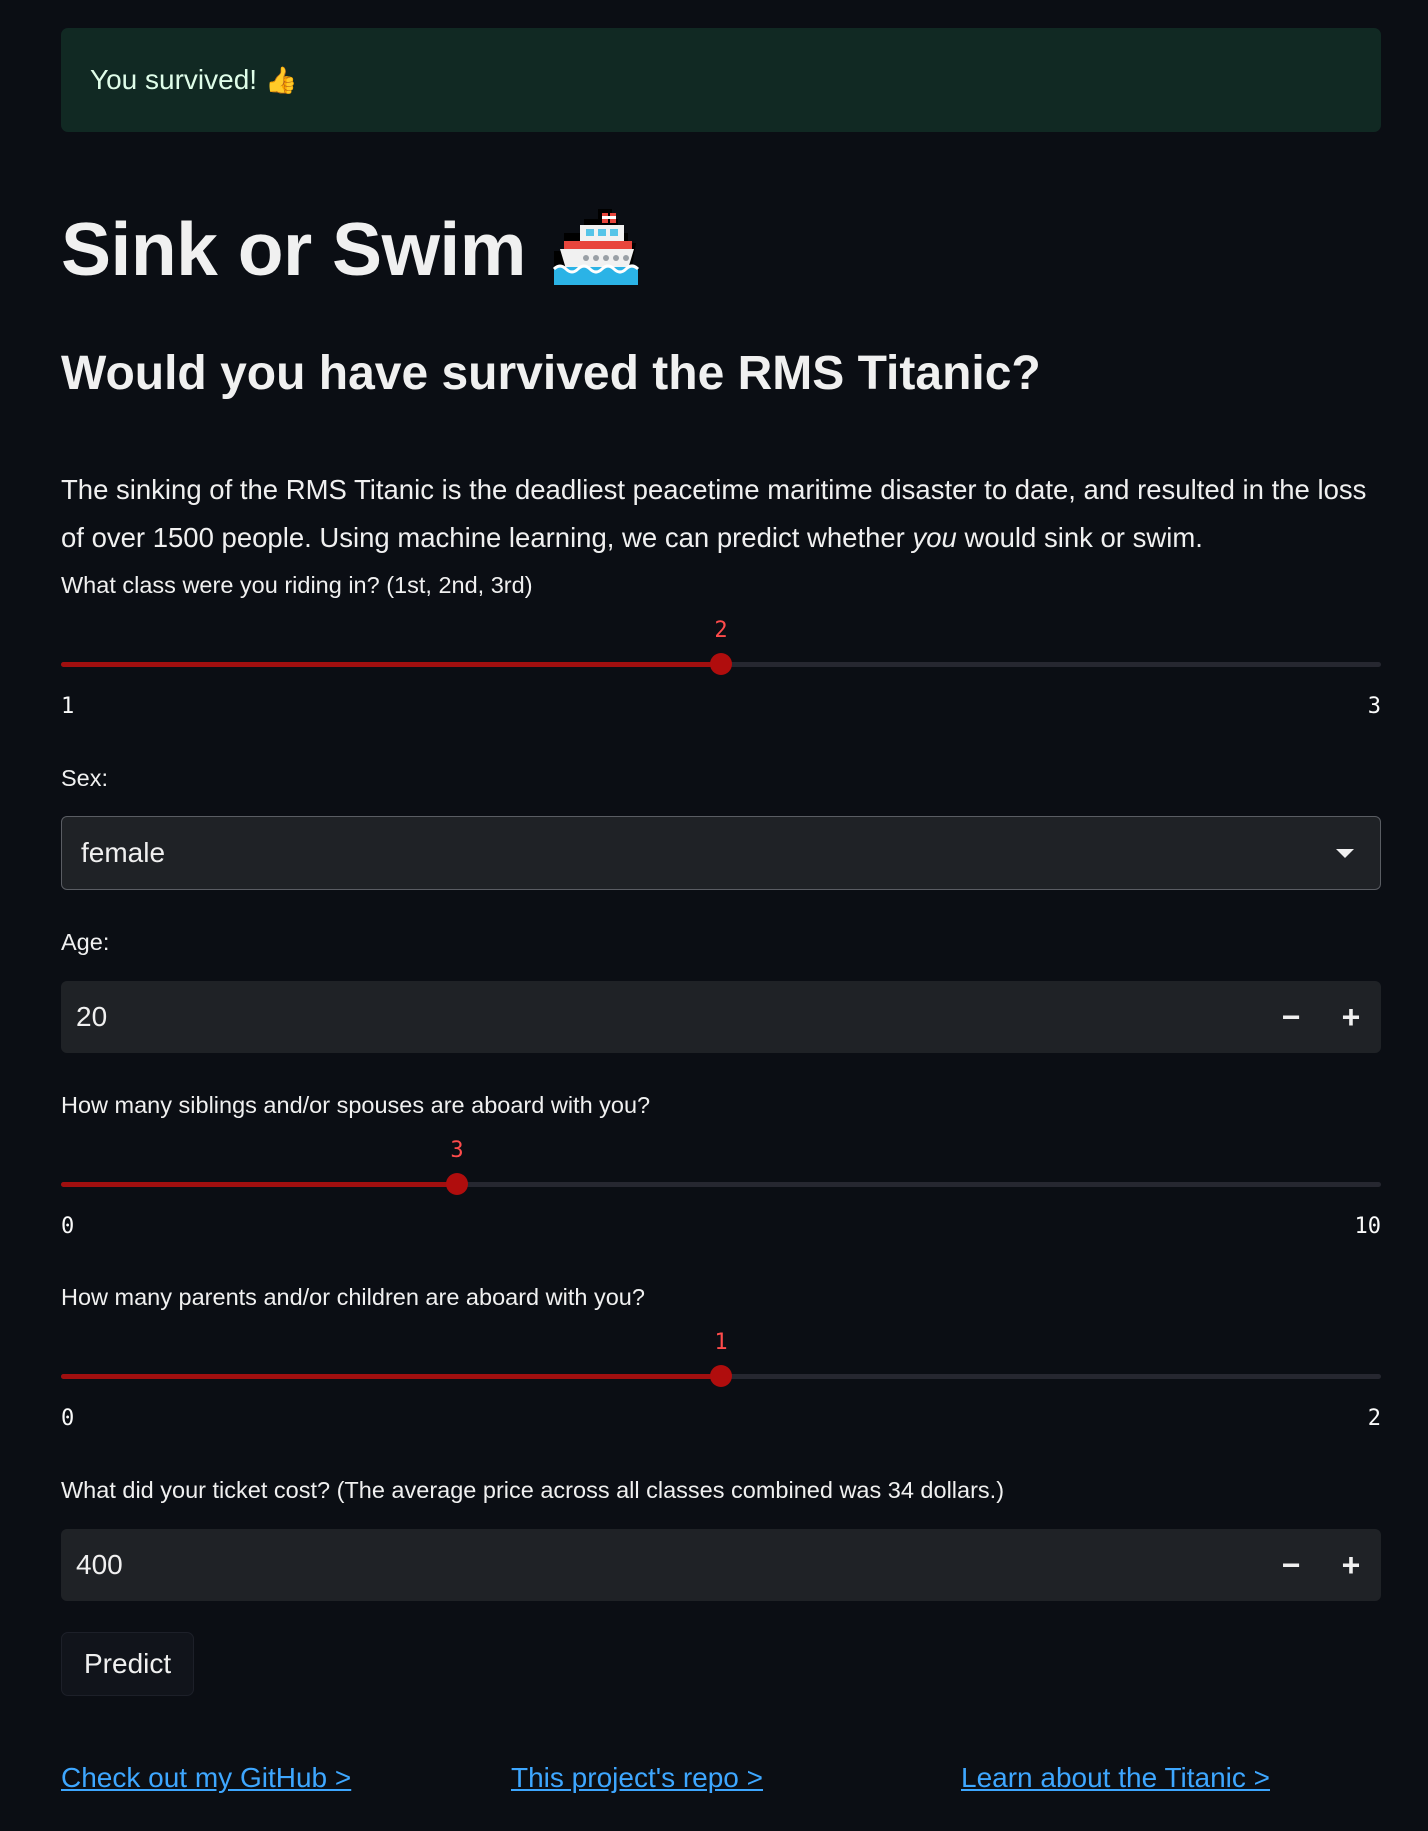 This screenshot has width=1428, height=1831. Describe the element at coordinates (123, 852) in the screenshot. I see `sex-select-value: female` at that location.